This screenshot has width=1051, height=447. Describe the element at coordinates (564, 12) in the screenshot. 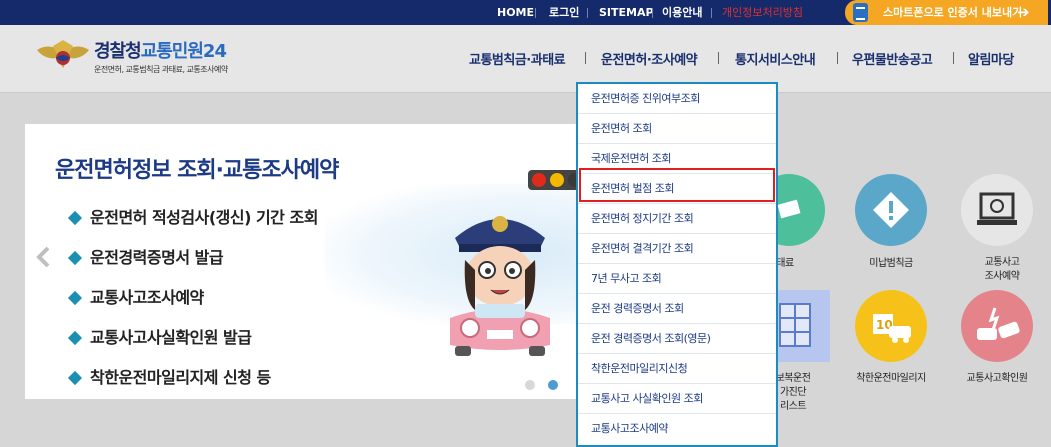

I see `login-link: 로그인` at that location.